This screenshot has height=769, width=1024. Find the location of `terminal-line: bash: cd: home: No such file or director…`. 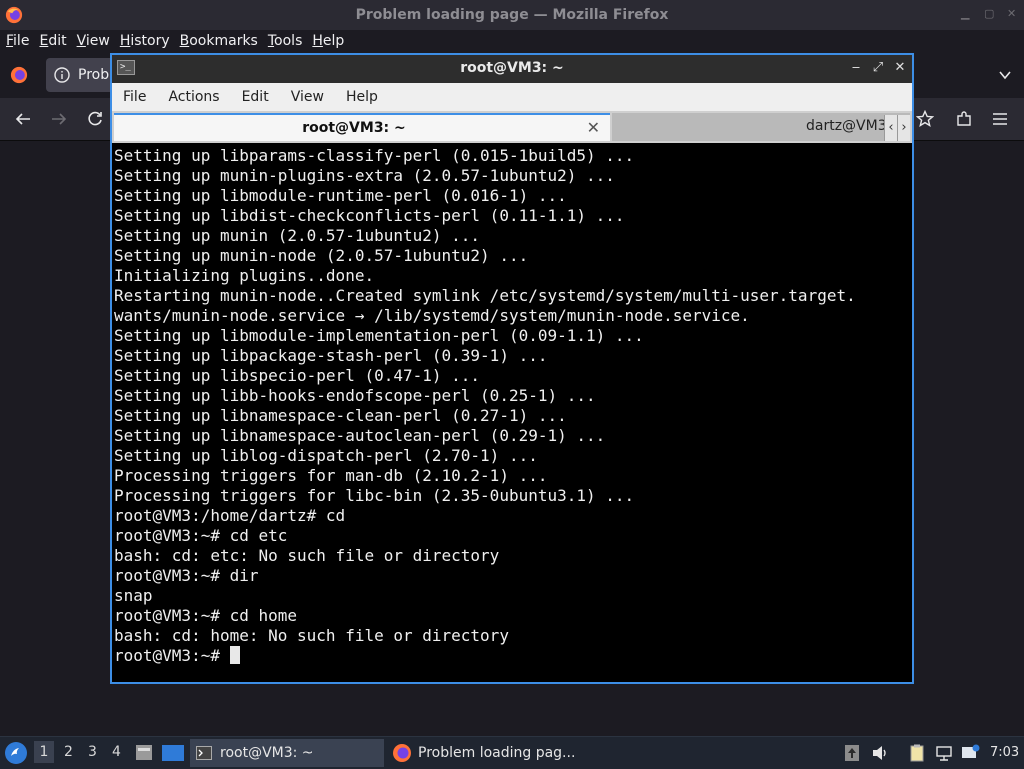

terminal-line: bash: cd: home: No such file or director… is located at coordinates (311, 635).